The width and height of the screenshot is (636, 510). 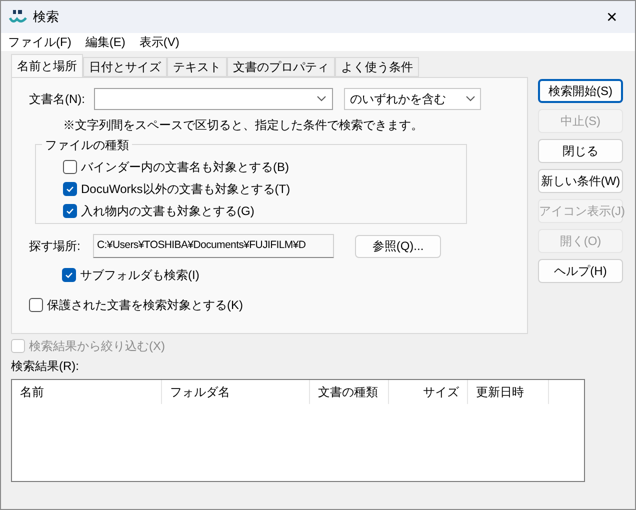 I want to click on menu-item: ファイル(F), so click(x=40, y=42).